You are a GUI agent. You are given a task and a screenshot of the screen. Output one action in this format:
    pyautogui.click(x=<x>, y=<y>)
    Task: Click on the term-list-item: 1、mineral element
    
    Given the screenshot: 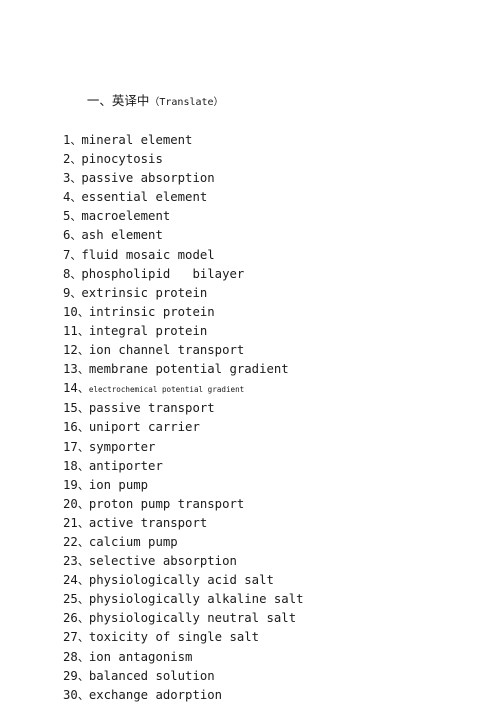 What is the action you would take?
    pyautogui.click(x=273, y=140)
    